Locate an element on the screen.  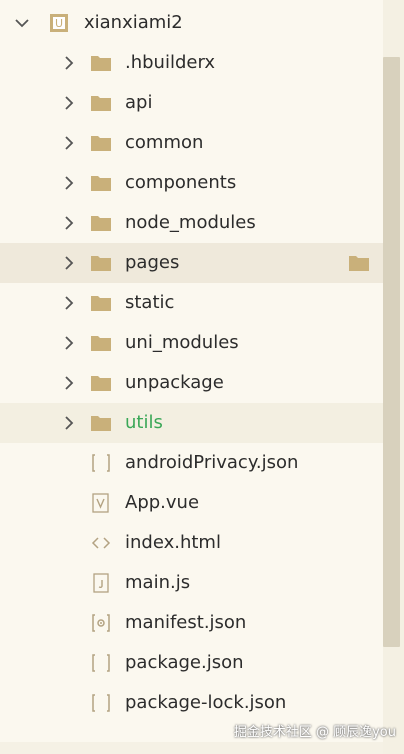
folder-item: uni_modules is located at coordinates (191, 343).